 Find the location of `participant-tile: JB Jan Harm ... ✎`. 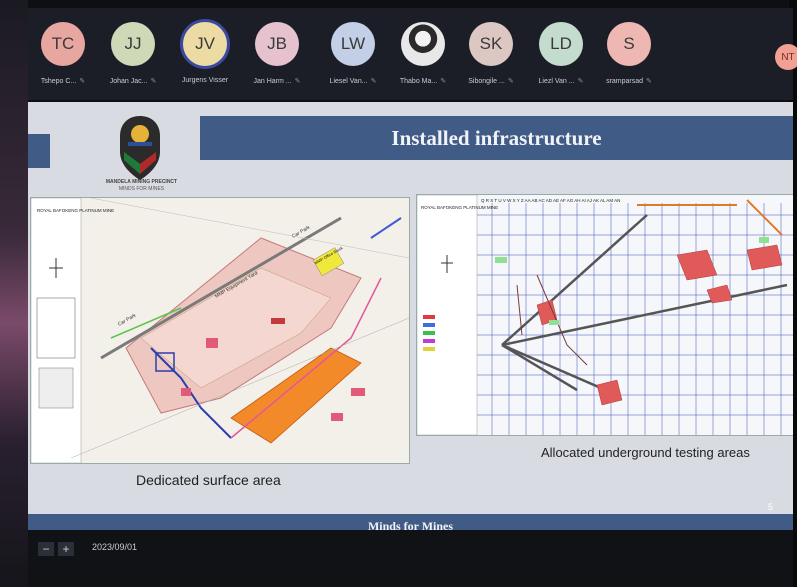

participant-tile: JB Jan Harm ... ✎ is located at coordinates (277, 62).